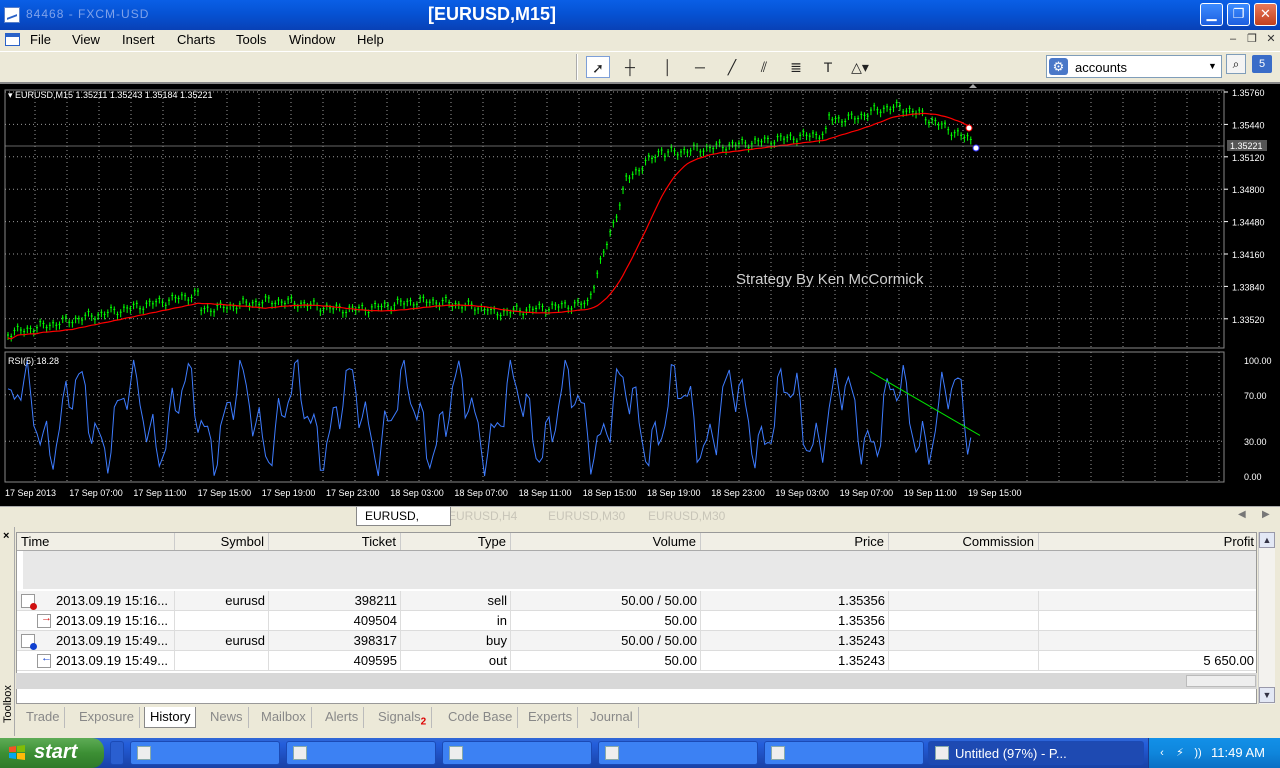 This screenshot has width=1280, height=768. What do you see at coordinates (1248, 287) in the screenshot?
I see `price-tick-label: 1.33840` at bounding box center [1248, 287].